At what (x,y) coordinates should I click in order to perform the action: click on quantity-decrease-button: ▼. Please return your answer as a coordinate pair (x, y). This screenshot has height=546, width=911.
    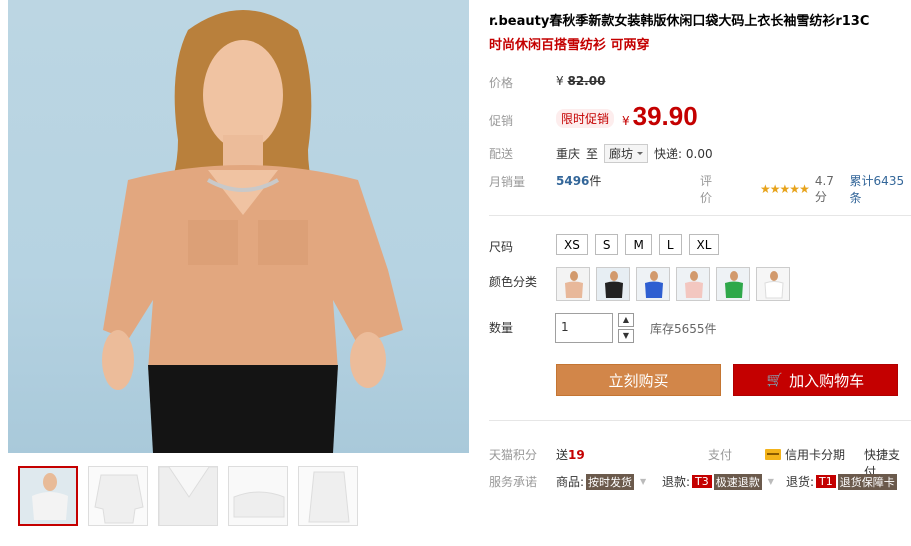
    Looking at the image, I should click on (626, 336).